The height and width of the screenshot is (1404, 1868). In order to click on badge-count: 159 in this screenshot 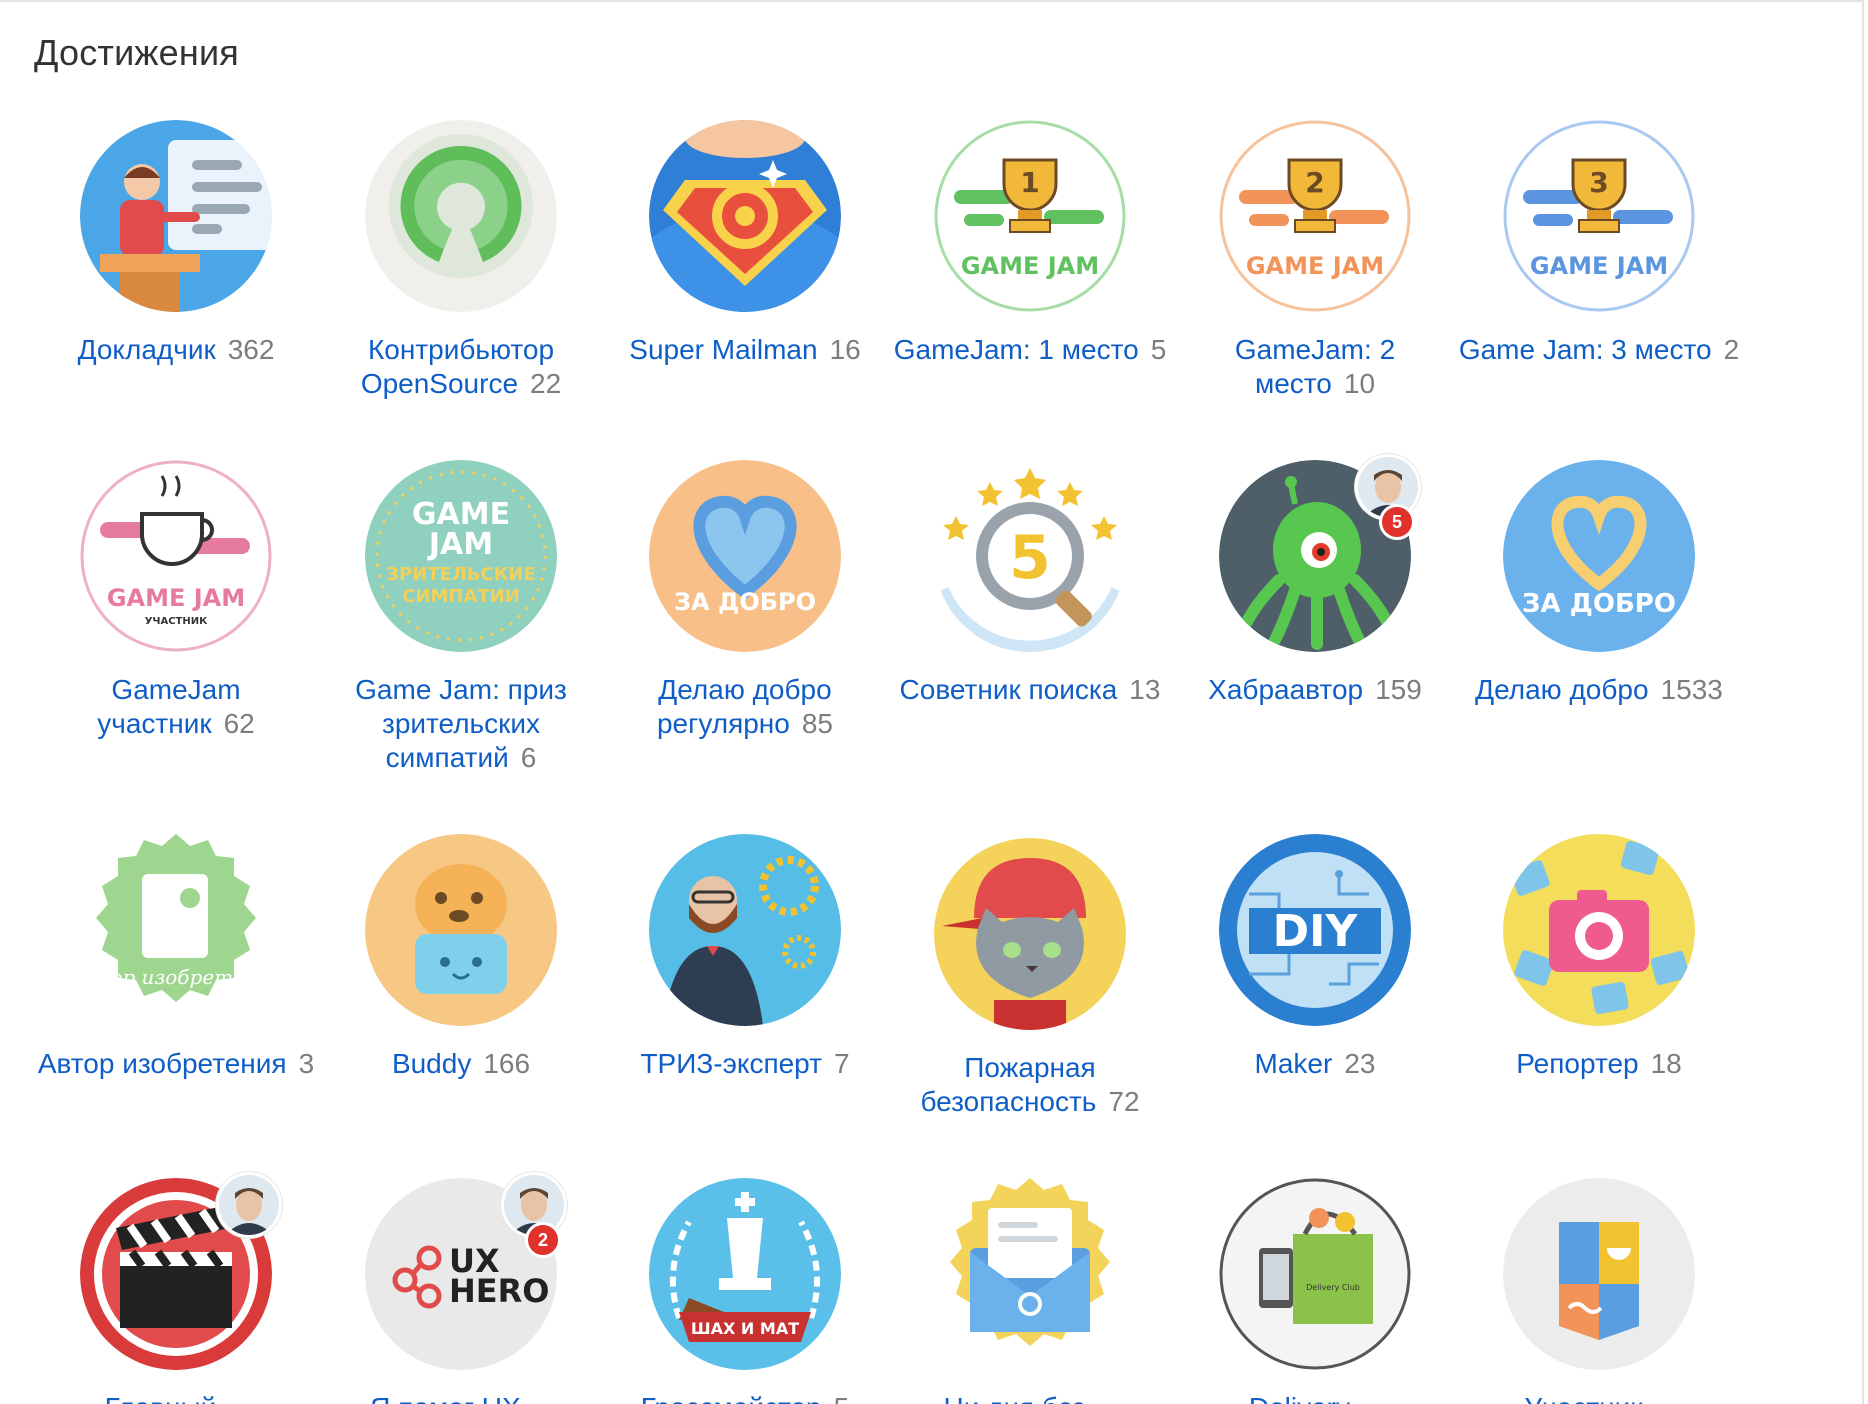, I will do `click(1398, 689)`.